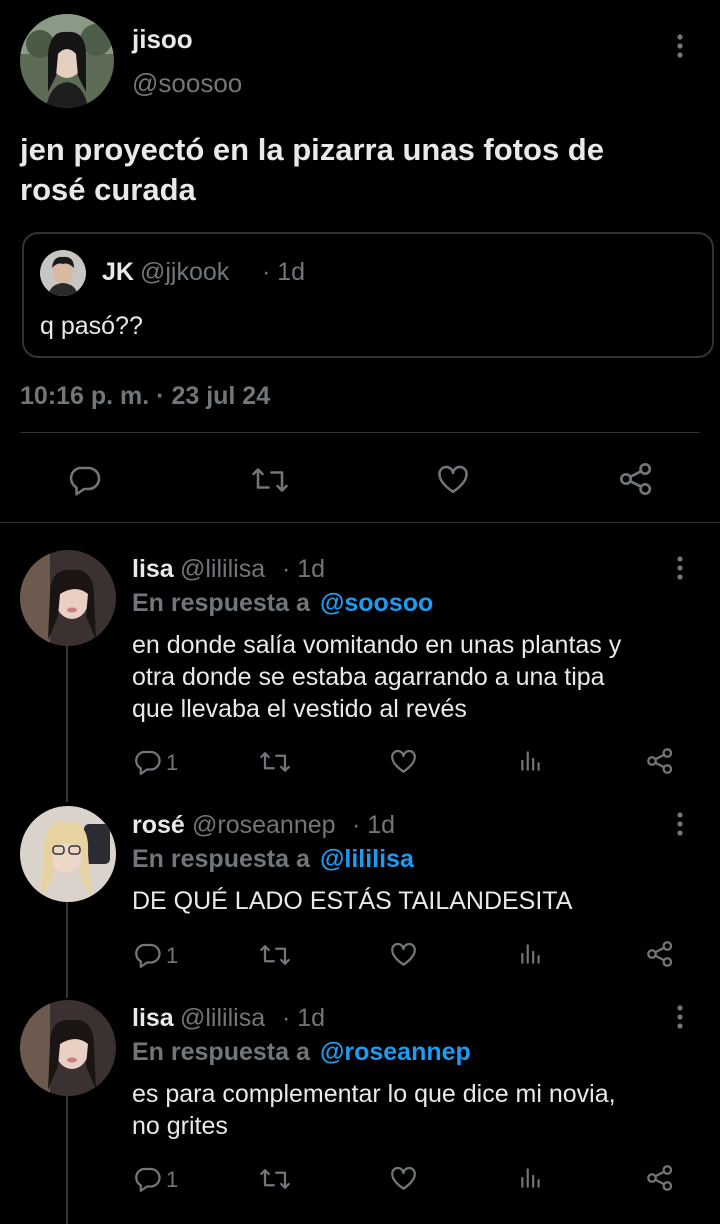  I want to click on quoted-time: · 1d, so click(284, 272).